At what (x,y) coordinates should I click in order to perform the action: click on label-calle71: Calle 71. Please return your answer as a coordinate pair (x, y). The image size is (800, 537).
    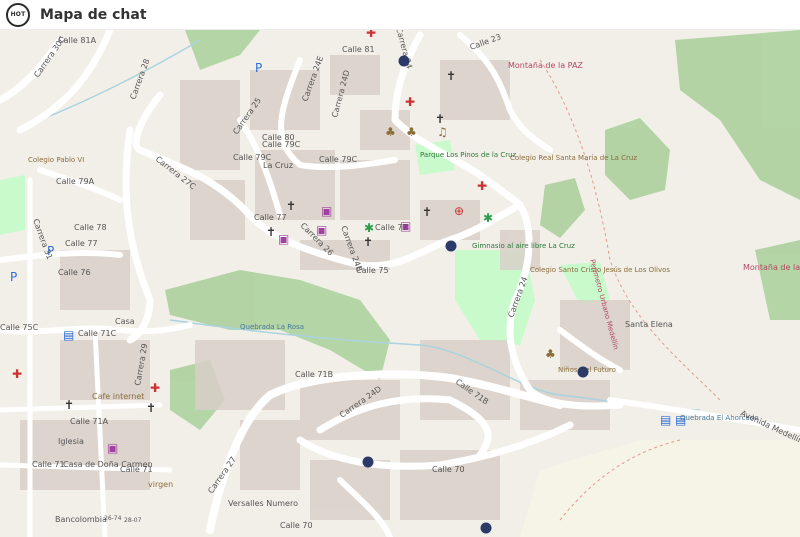
    Looking at the image, I should click on (48, 464).